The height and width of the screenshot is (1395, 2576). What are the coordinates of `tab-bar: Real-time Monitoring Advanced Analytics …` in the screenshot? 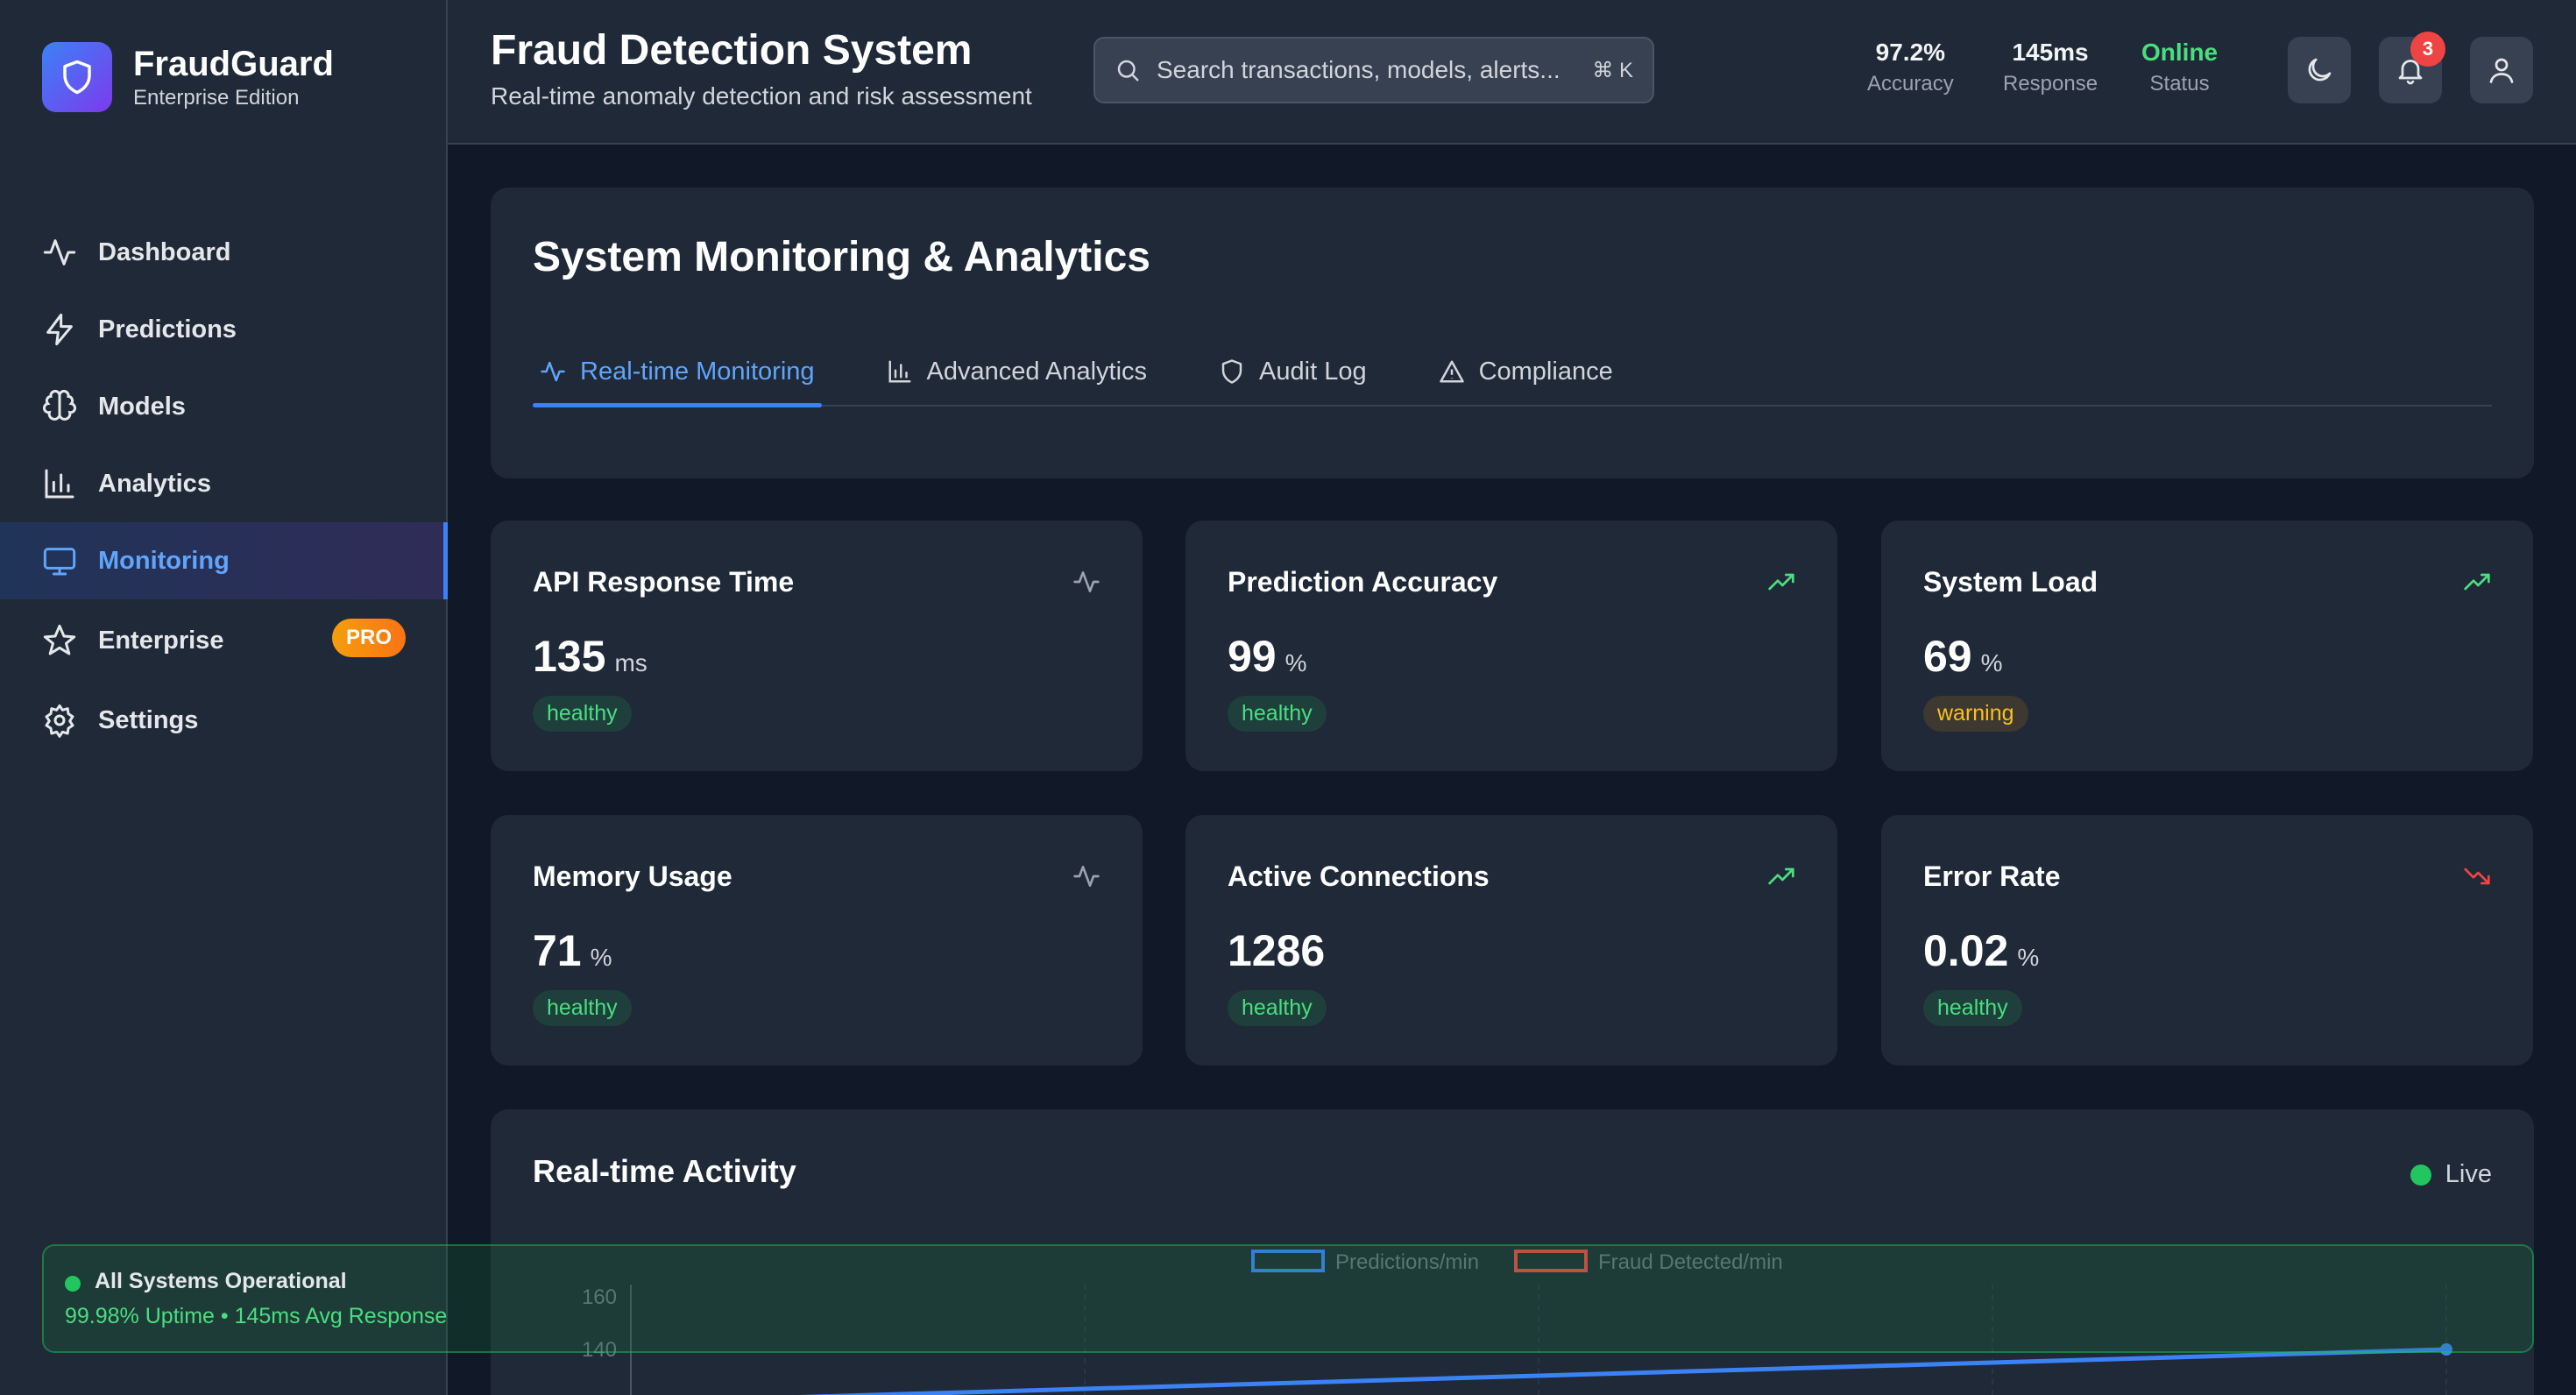 It's located at (1512, 372).